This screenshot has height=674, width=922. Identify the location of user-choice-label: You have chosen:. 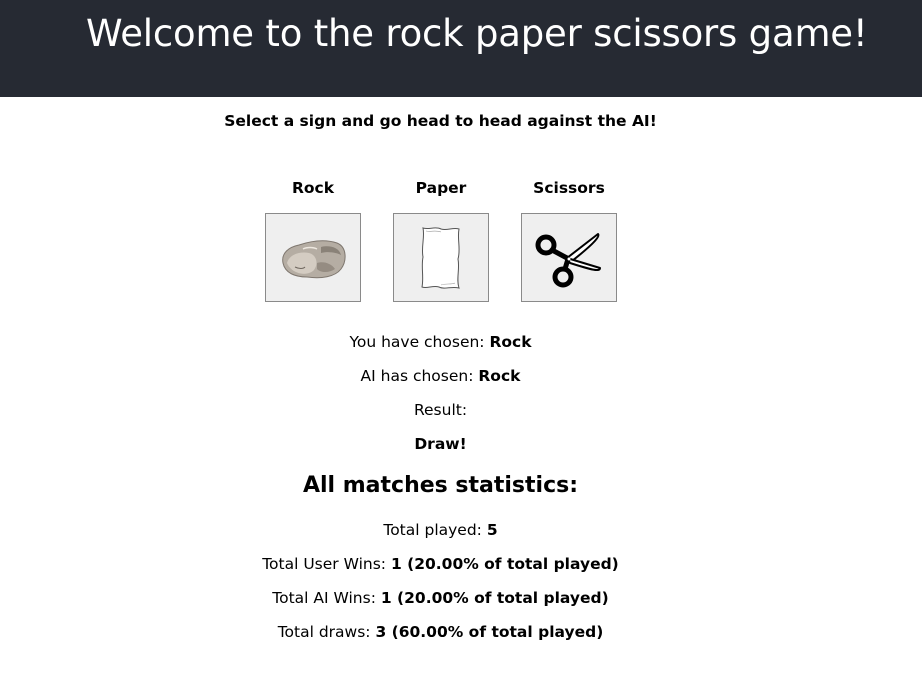
(419, 342).